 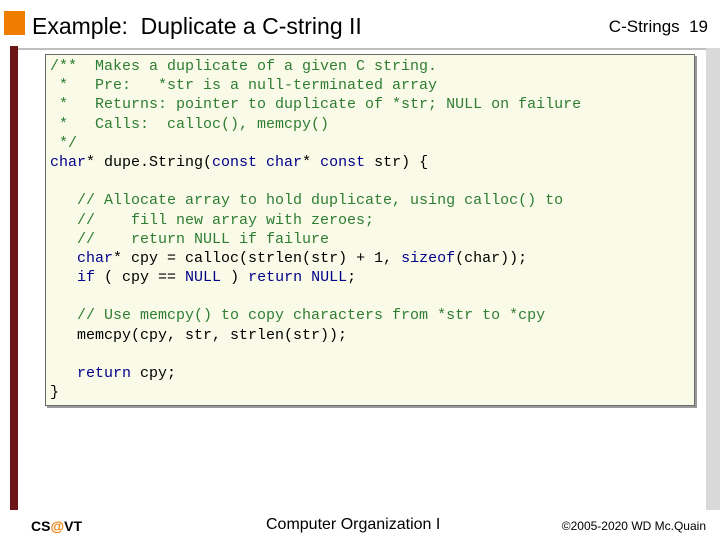 What do you see at coordinates (315, 392) in the screenshot?
I see `code-line: }` at bounding box center [315, 392].